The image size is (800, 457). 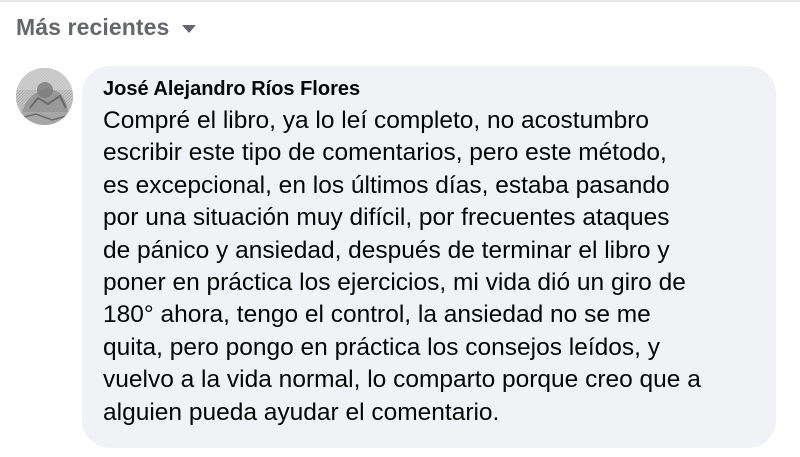 I want to click on avatar-photo, so click(x=44, y=96).